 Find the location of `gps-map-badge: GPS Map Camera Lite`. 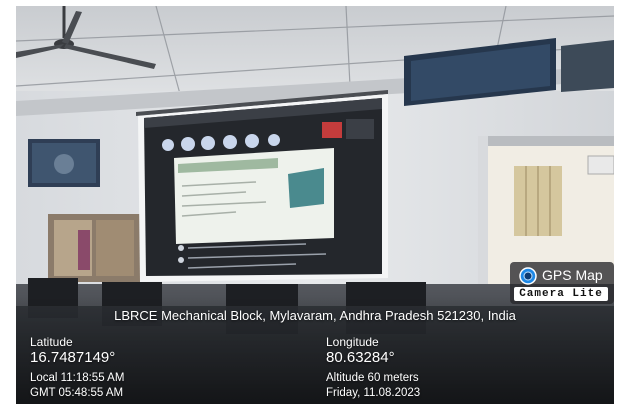

gps-map-badge: GPS Map Camera Lite is located at coordinates (562, 283).